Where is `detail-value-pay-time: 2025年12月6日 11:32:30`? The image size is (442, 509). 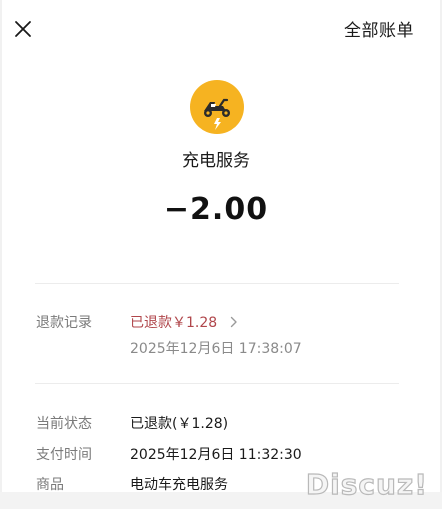
detail-value-pay-time: 2025年12月6日 11:32:30 is located at coordinates (216, 455).